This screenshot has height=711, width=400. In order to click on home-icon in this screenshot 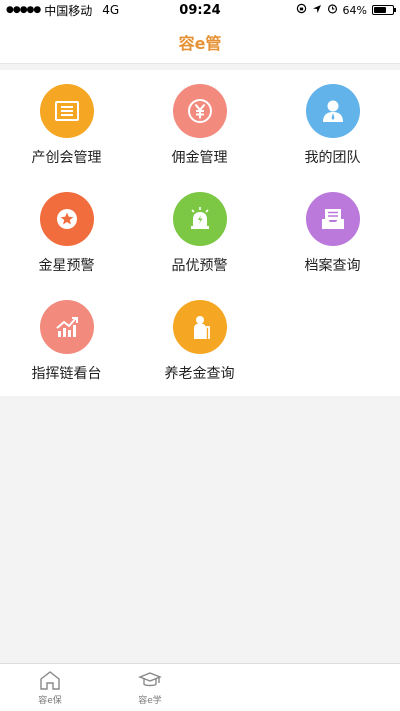, I will do `click(50, 680)`.